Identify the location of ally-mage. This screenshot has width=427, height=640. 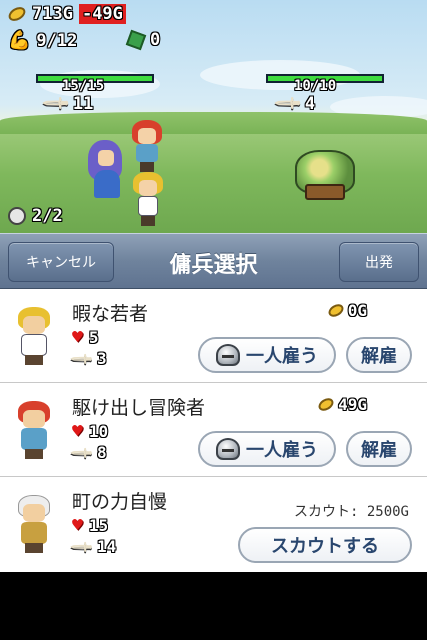
(106, 170).